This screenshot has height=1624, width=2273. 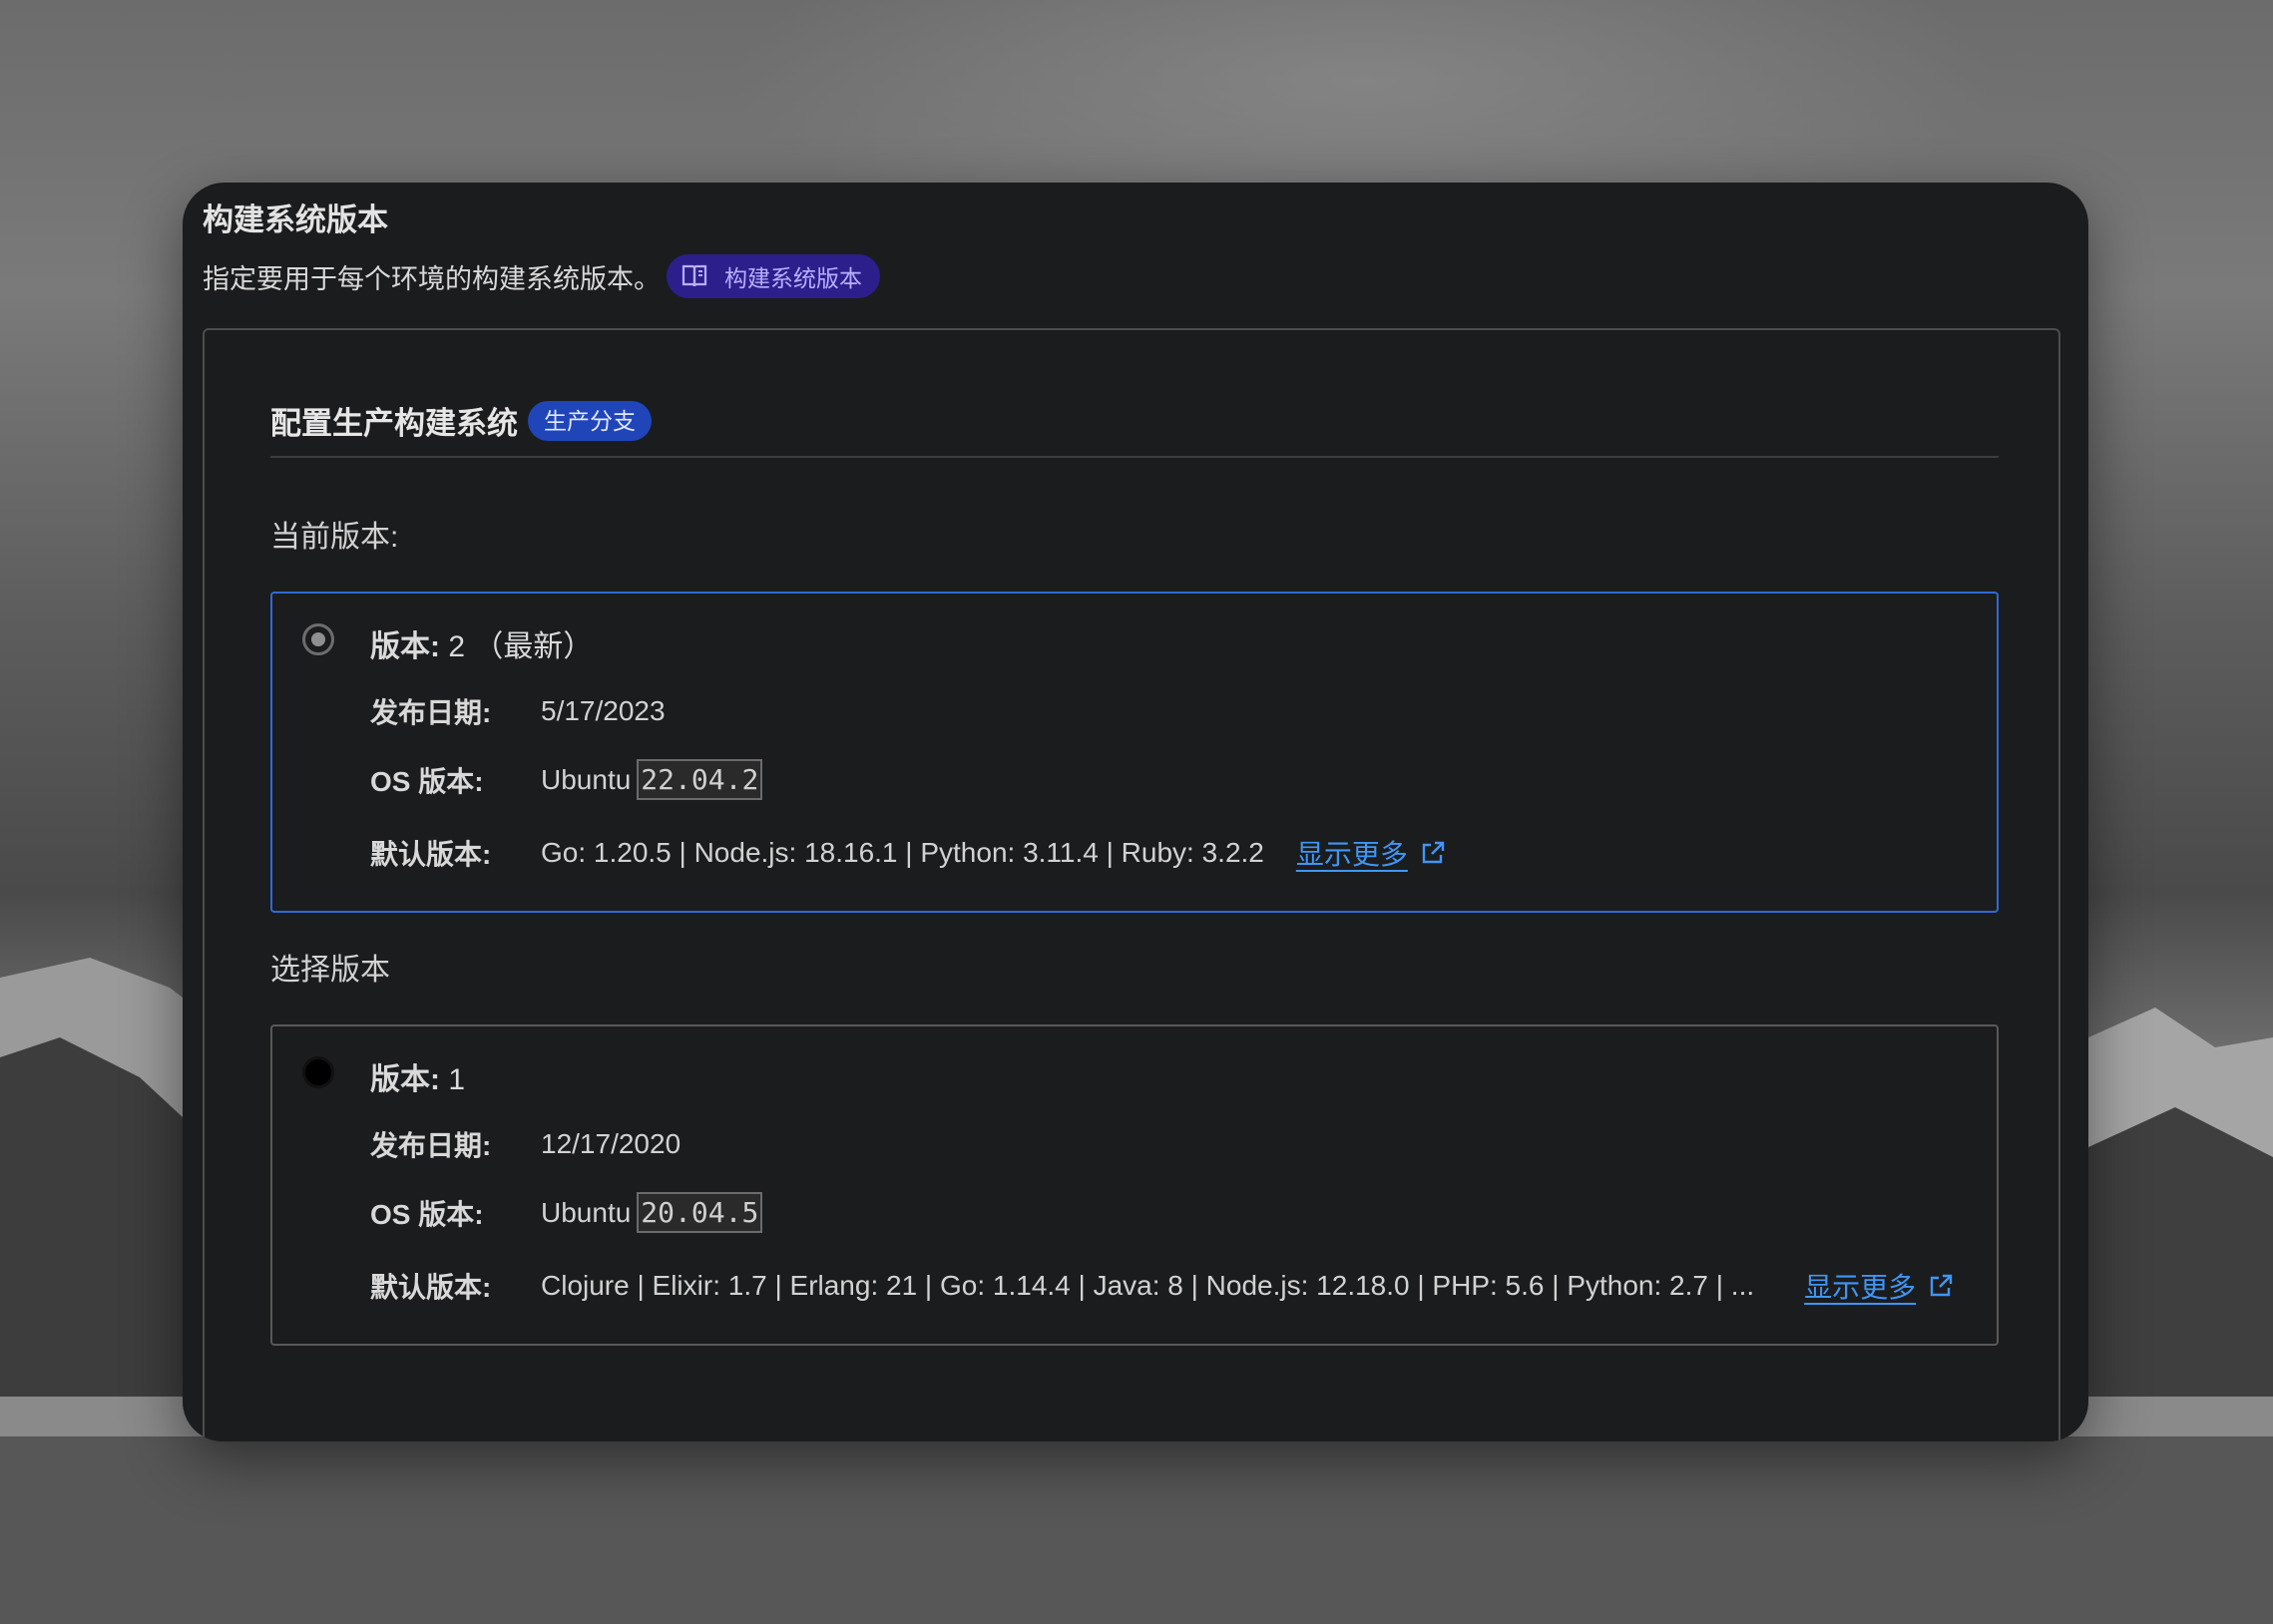 What do you see at coordinates (611, 1144) in the screenshot?
I see `release-date-value: 12/17/2020` at bounding box center [611, 1144].